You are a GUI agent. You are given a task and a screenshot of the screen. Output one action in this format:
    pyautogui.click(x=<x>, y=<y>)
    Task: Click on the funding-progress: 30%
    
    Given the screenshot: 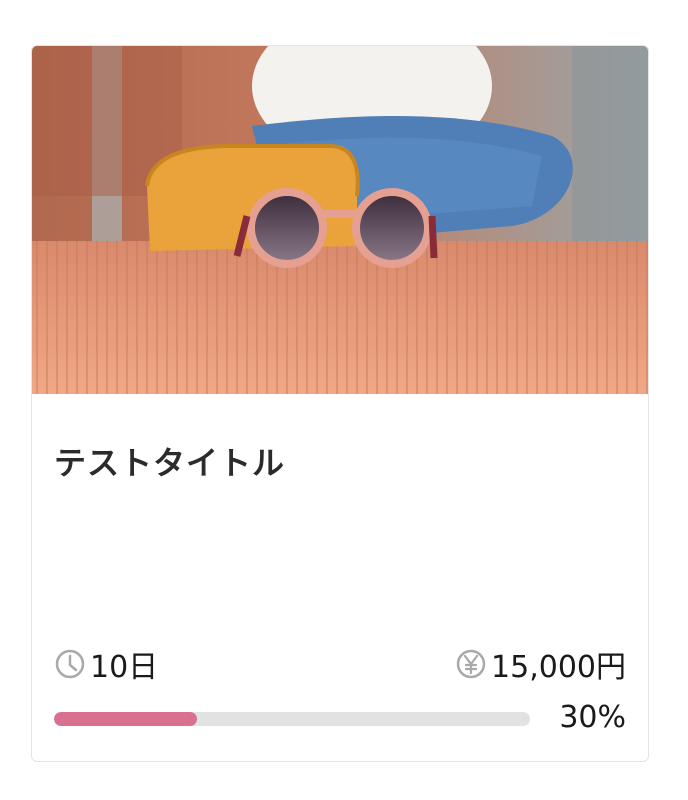 What is the action you would take?
    pyautogui.click(x=340, y=717)
    